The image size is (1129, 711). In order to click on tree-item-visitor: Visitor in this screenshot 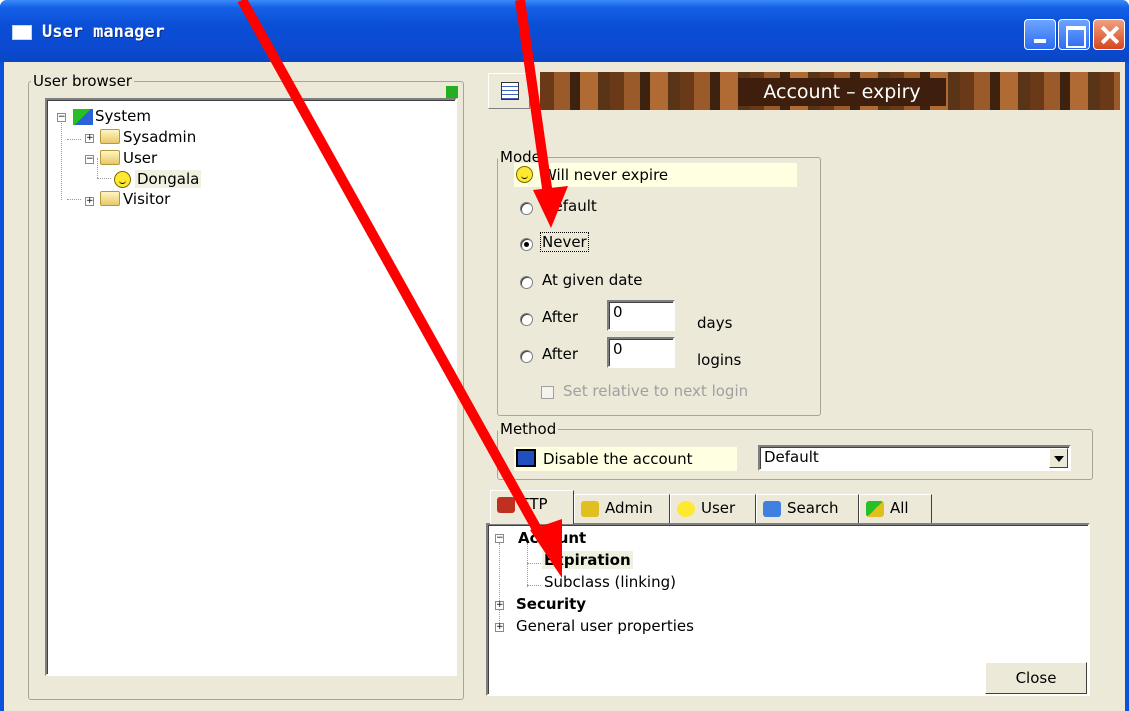, I will do `click(146, 199)`.